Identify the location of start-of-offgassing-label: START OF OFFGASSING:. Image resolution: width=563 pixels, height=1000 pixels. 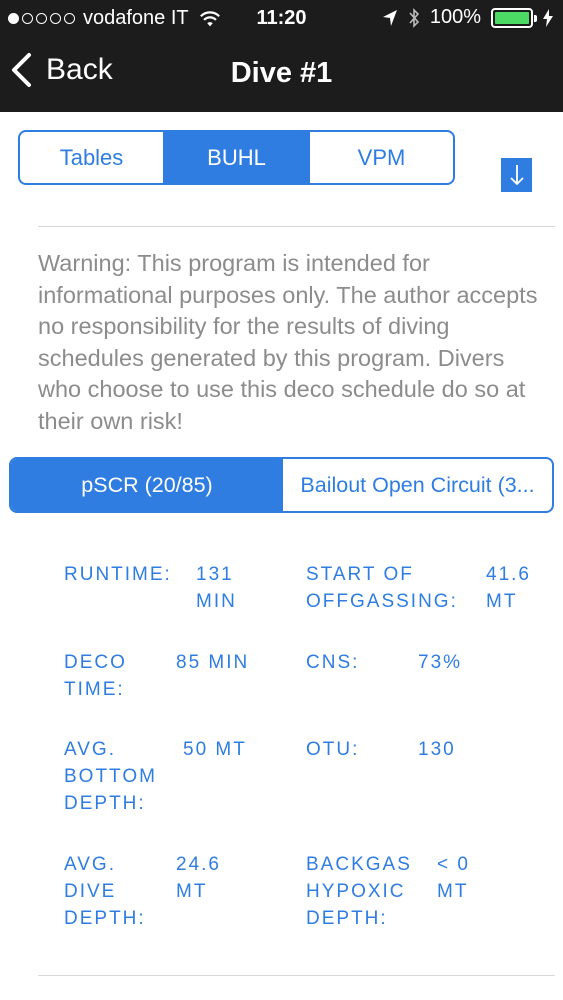
(382, 588).